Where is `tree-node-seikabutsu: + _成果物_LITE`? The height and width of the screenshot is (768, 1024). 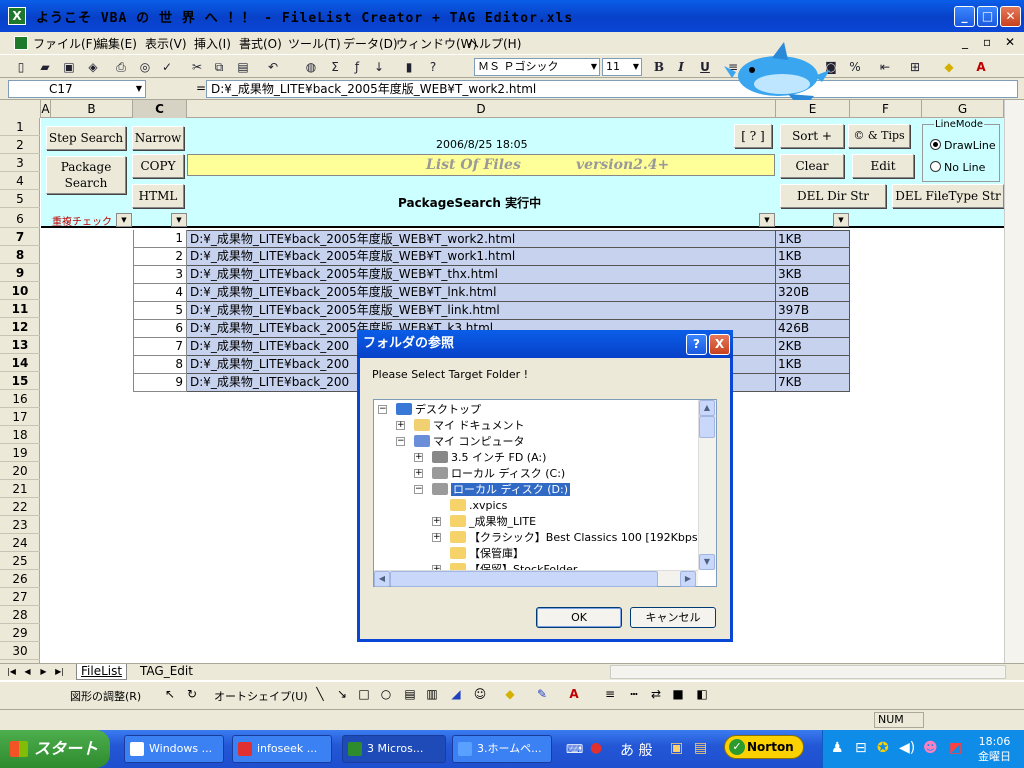
tree-node-seikabutsu: + _成果物_LITE is located at coordinates (484, 522).